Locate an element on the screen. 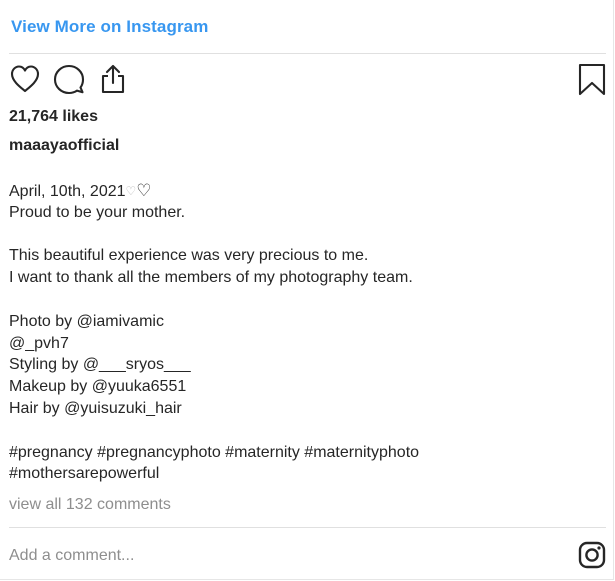 The height and width of the screenshot is (581, 615). caption-date: April, 10th, 2021 is located at coordinates (67, 191).